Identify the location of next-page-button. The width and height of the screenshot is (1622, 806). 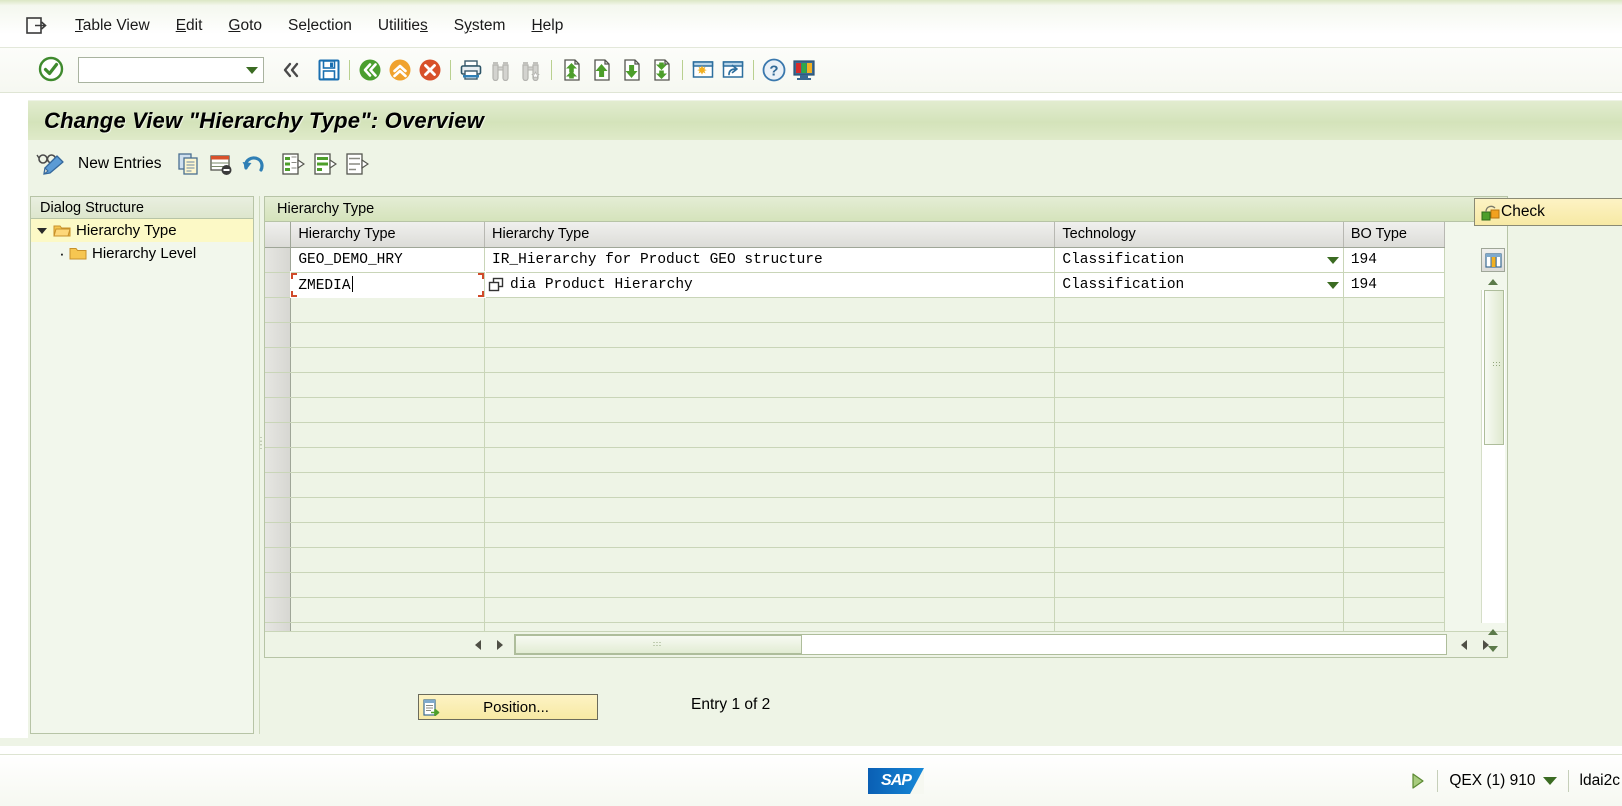
(632, 70).